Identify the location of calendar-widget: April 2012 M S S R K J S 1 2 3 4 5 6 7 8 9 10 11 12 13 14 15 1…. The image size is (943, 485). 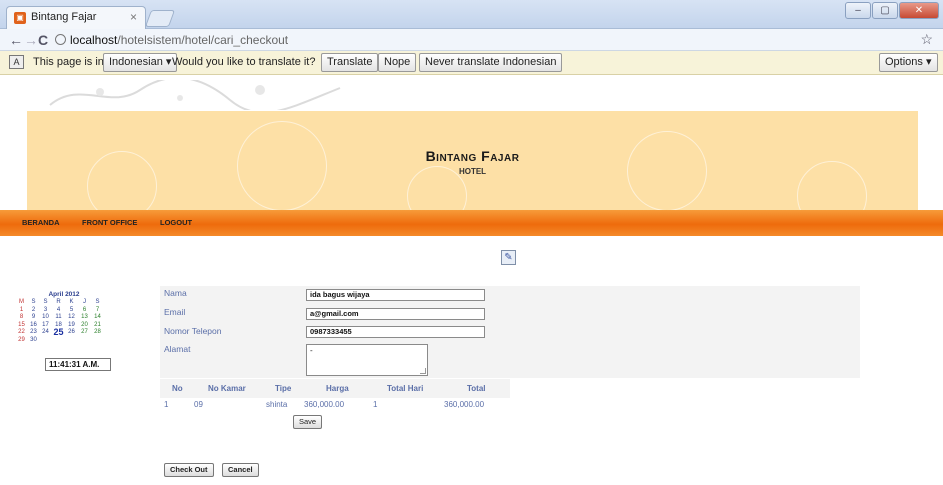
(79, 317).